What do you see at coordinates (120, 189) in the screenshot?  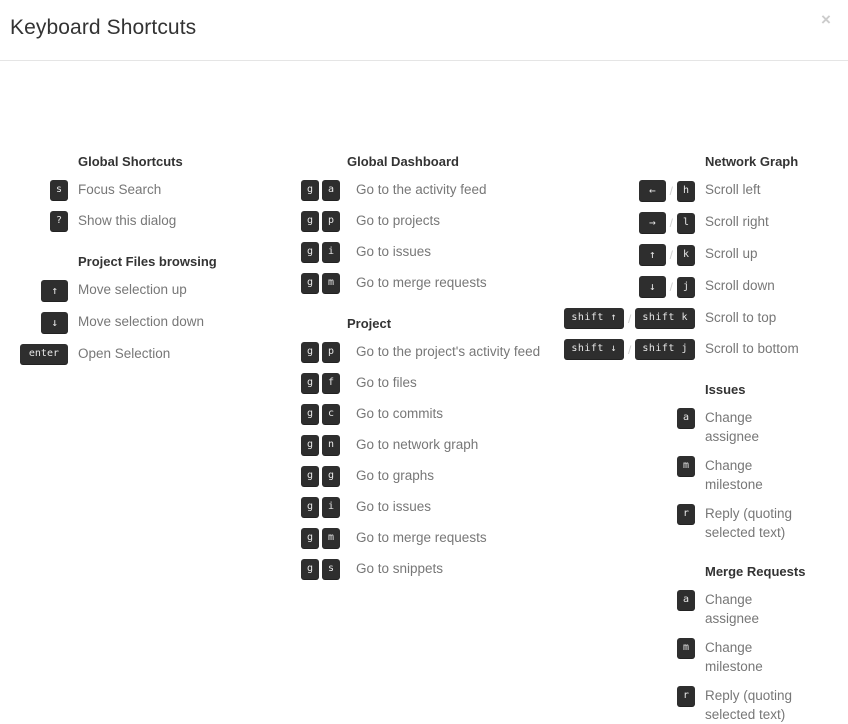 I see `shortcut-description: Focus Search` at bounding box center [120, 189].